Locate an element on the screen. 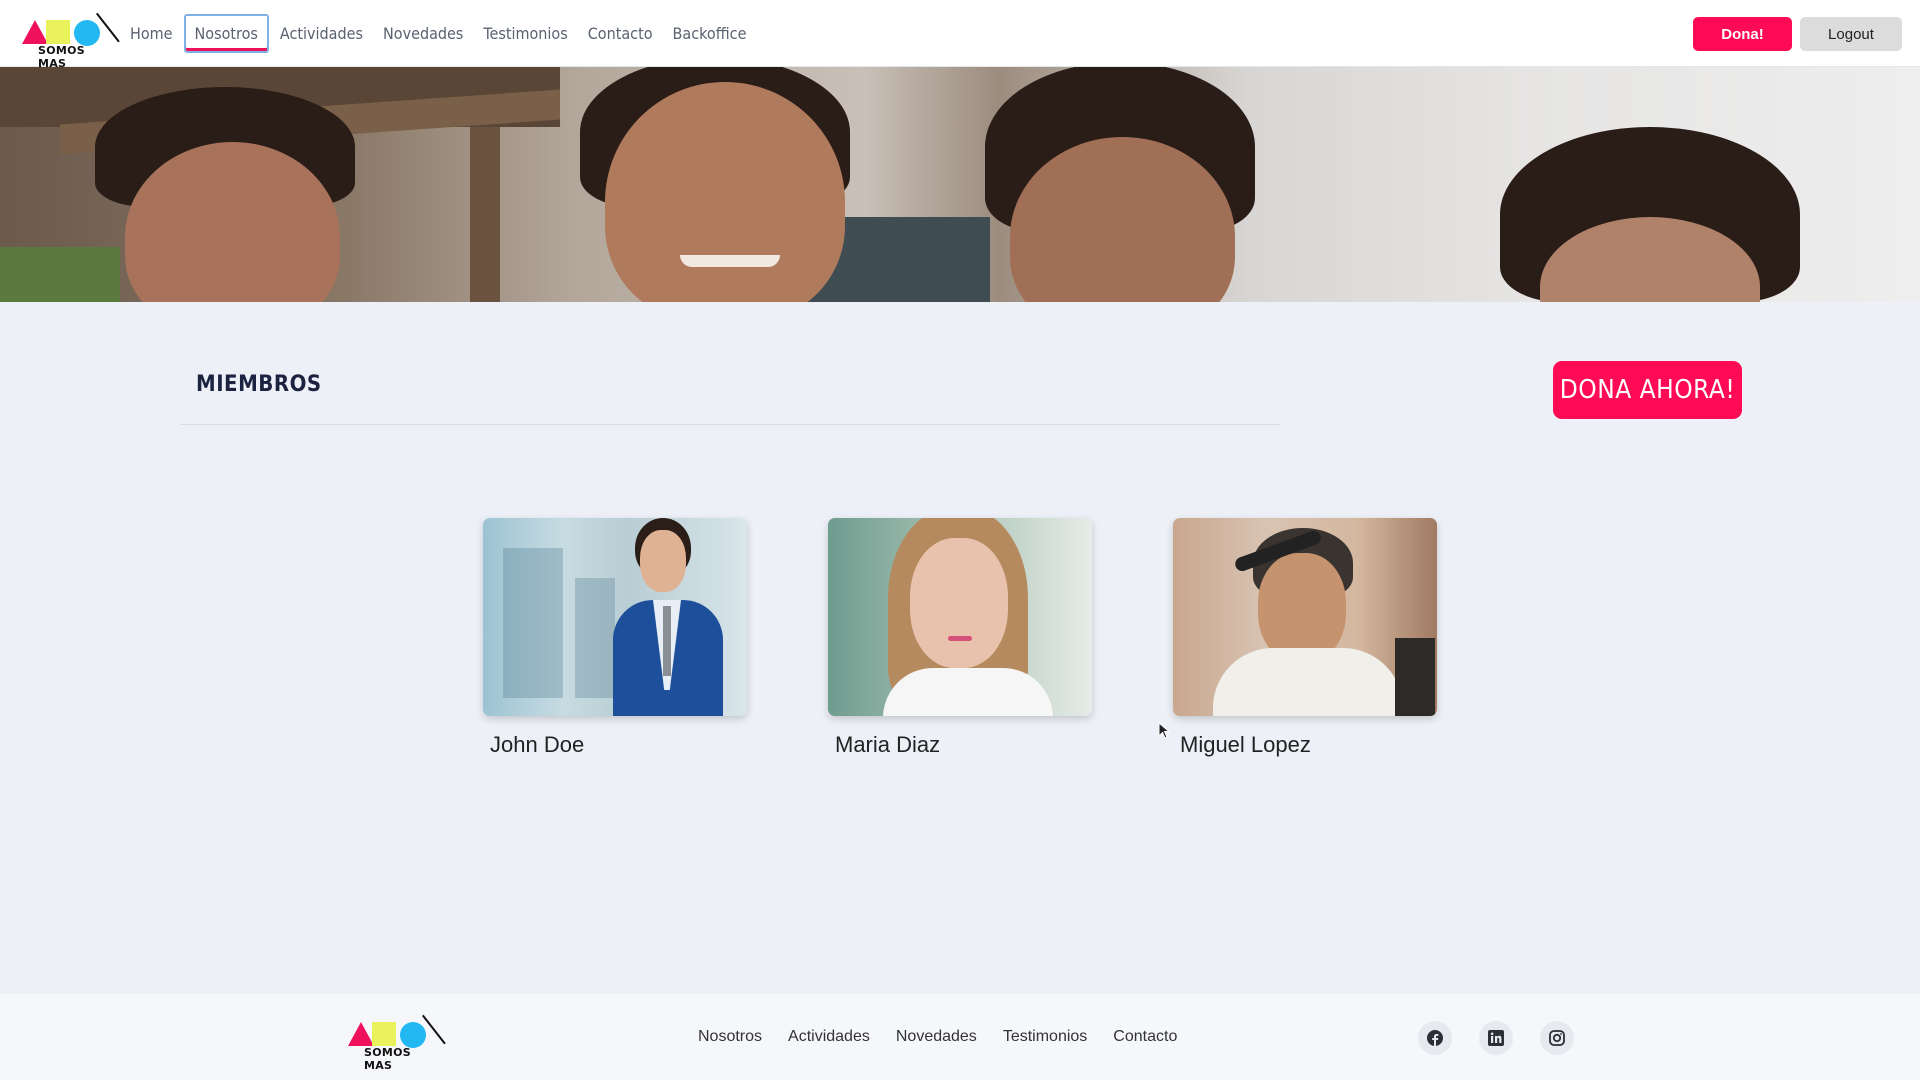  nav-backoffice: Backoffice is located at coordinates (710, 33).